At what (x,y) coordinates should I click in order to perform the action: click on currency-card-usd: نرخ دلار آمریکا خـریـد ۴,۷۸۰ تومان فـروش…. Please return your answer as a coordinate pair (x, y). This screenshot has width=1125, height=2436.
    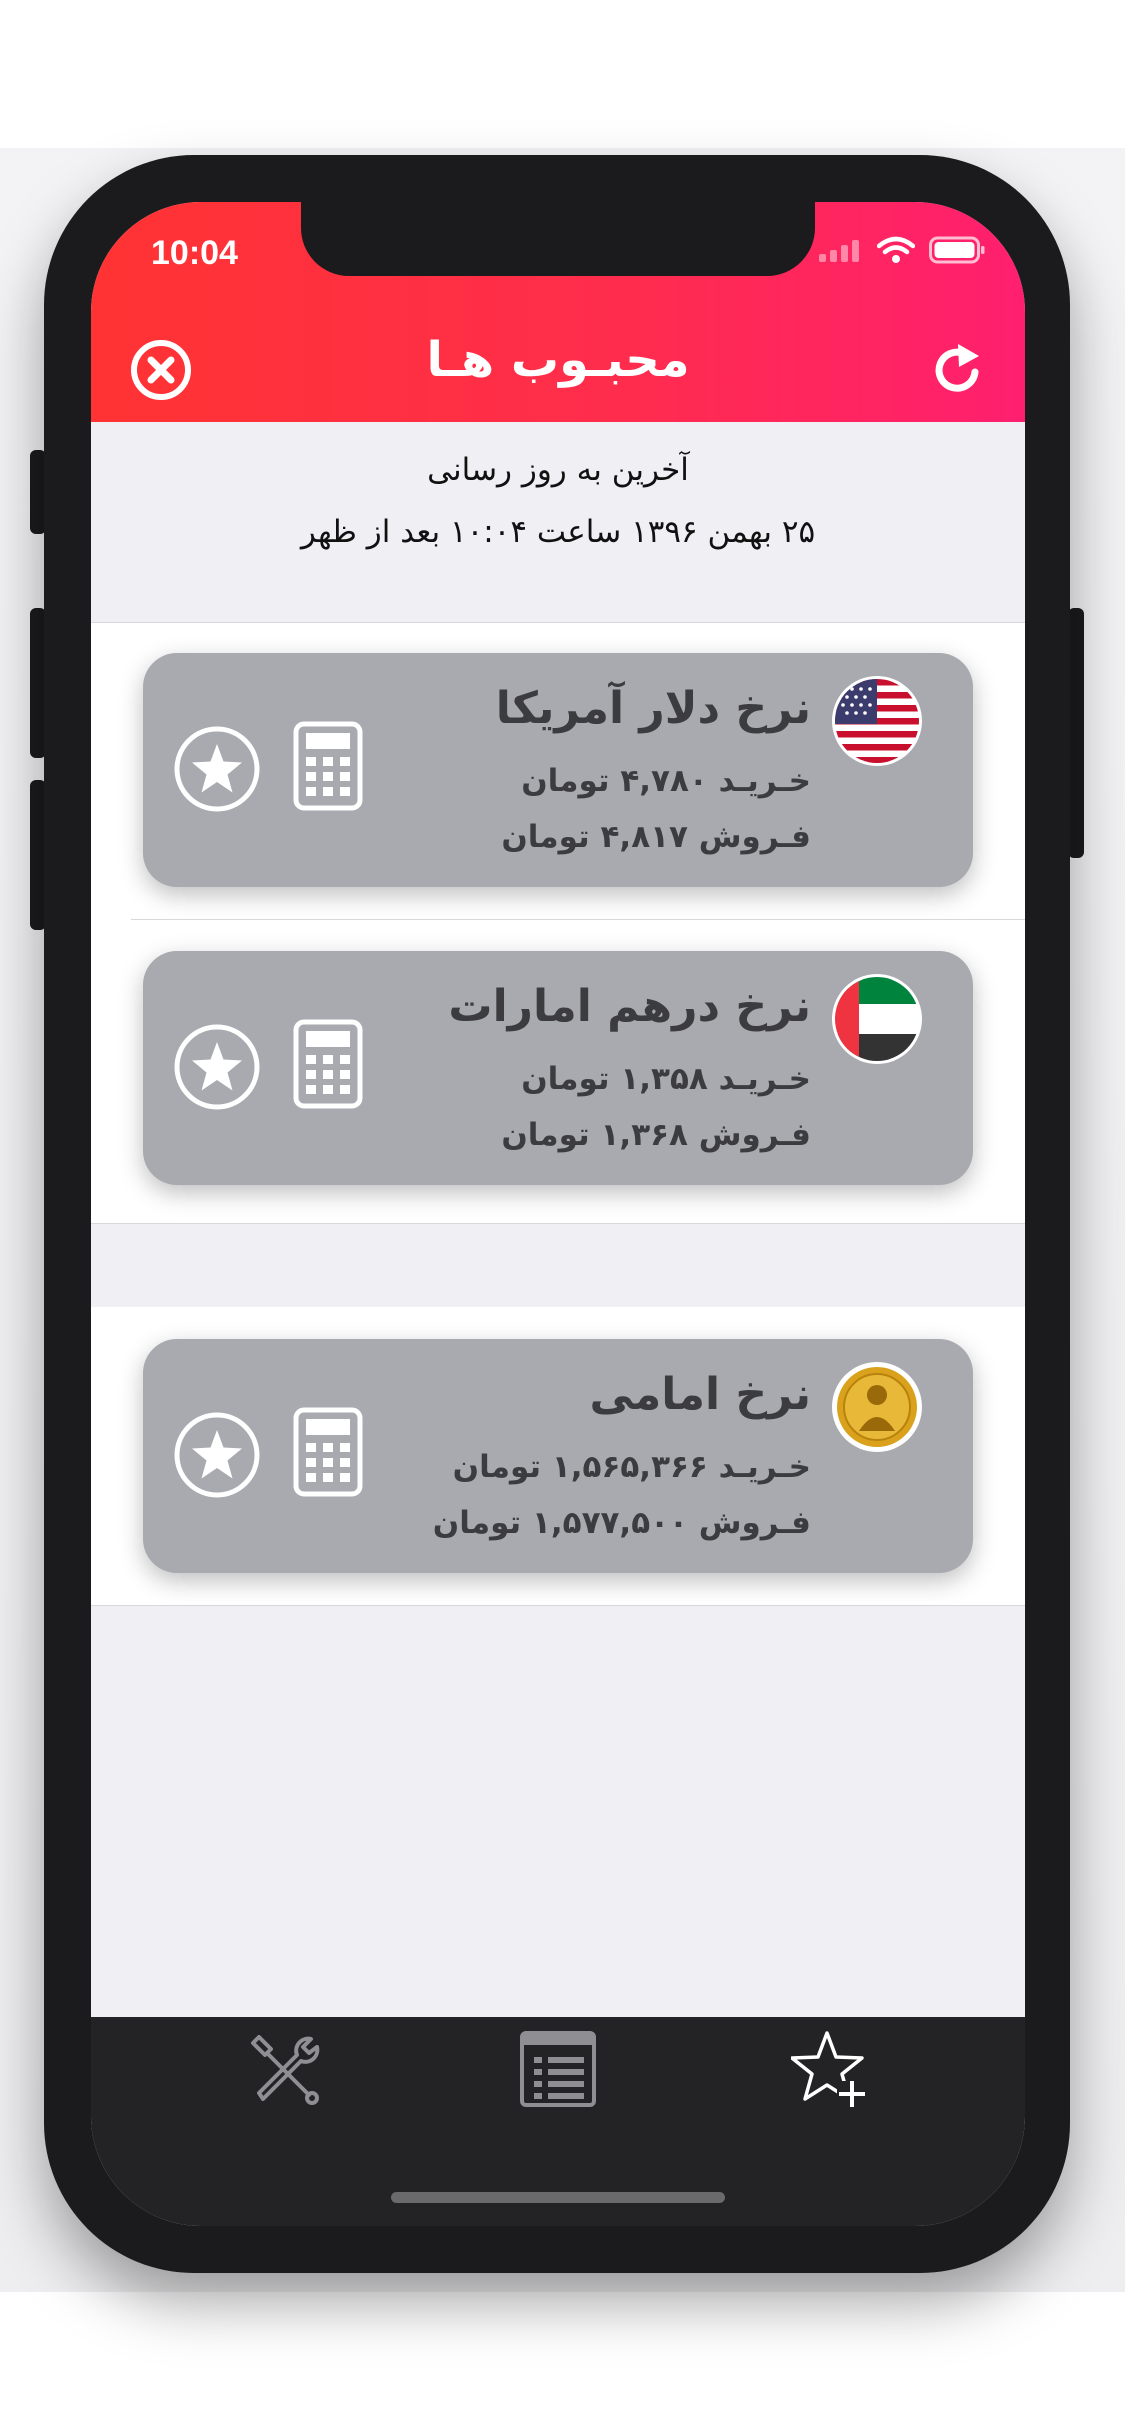
    Looking at the image, I should click on (558, 770).